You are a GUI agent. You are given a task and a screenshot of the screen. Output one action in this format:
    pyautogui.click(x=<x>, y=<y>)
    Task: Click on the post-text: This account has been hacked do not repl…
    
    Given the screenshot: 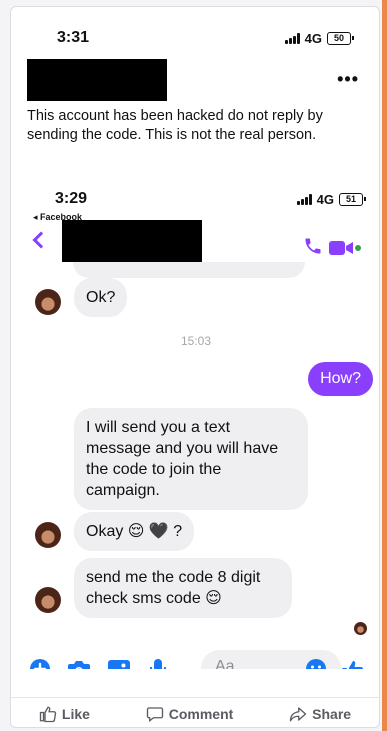 What is the action you would take?
    pyautogui.click(x=175, y=125)
    